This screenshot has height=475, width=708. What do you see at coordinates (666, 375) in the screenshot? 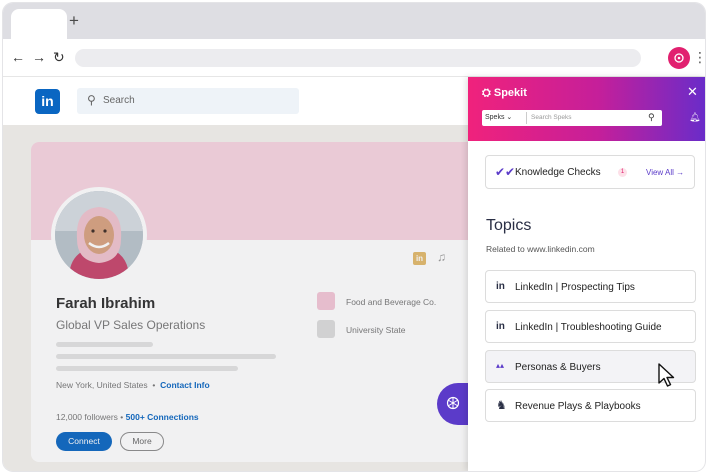
I see `mouse-cursor-icon` at bounding box center [666, 375].